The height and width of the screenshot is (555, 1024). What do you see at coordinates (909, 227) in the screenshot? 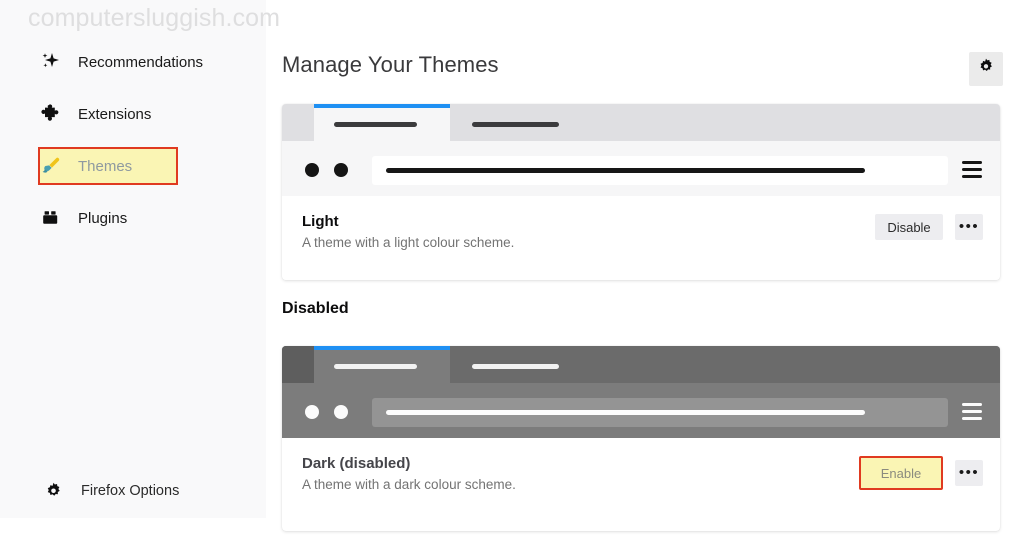
I see `disable-theme-button: Disable` at bounding box center [909, 227].